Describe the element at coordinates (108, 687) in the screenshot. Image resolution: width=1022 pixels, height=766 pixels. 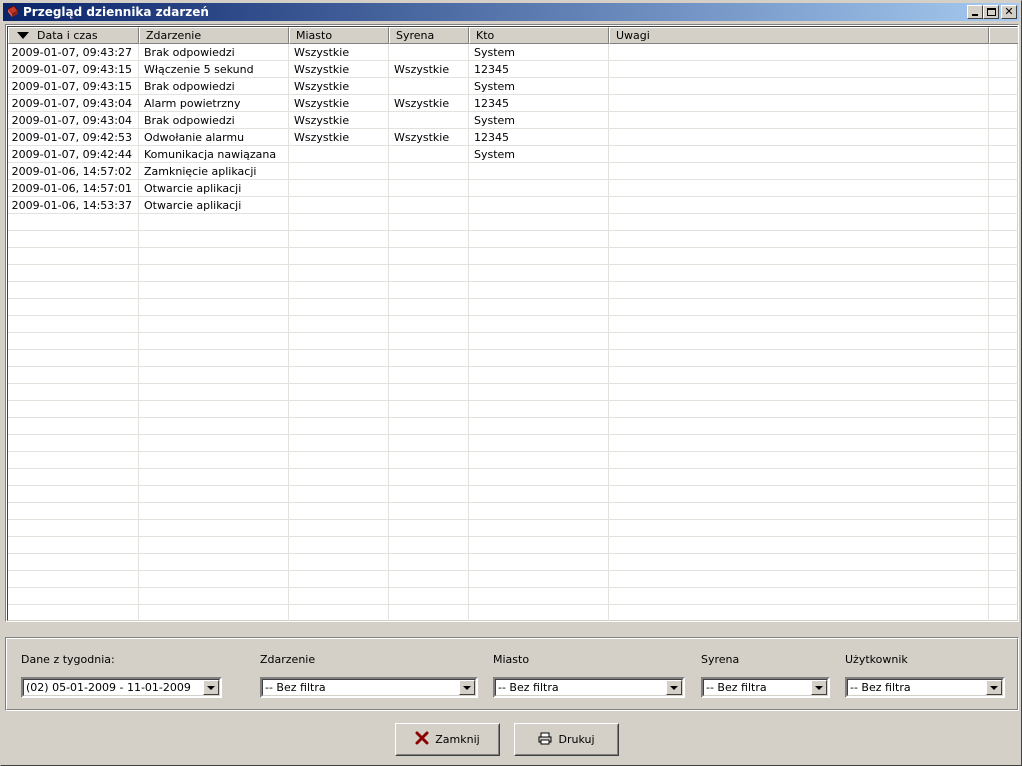
I see `week-select-value: (02) 05-01-2009 - 11-01-2009` at that location.